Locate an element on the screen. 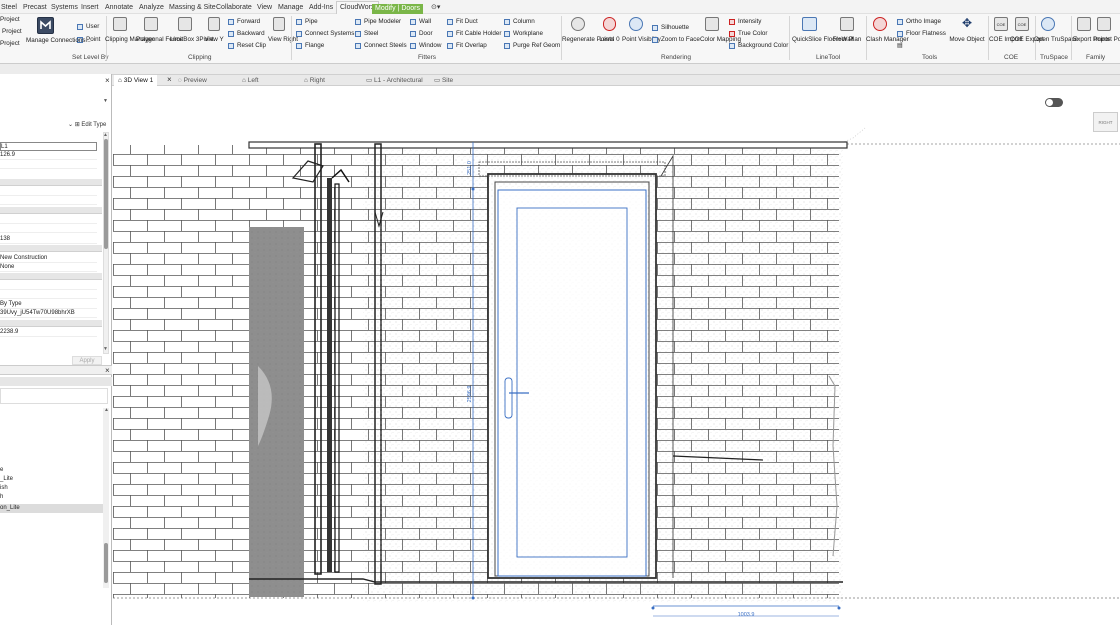 The image size is (1120, 625). point-visibility-icon is located at coordinates (636, 24).